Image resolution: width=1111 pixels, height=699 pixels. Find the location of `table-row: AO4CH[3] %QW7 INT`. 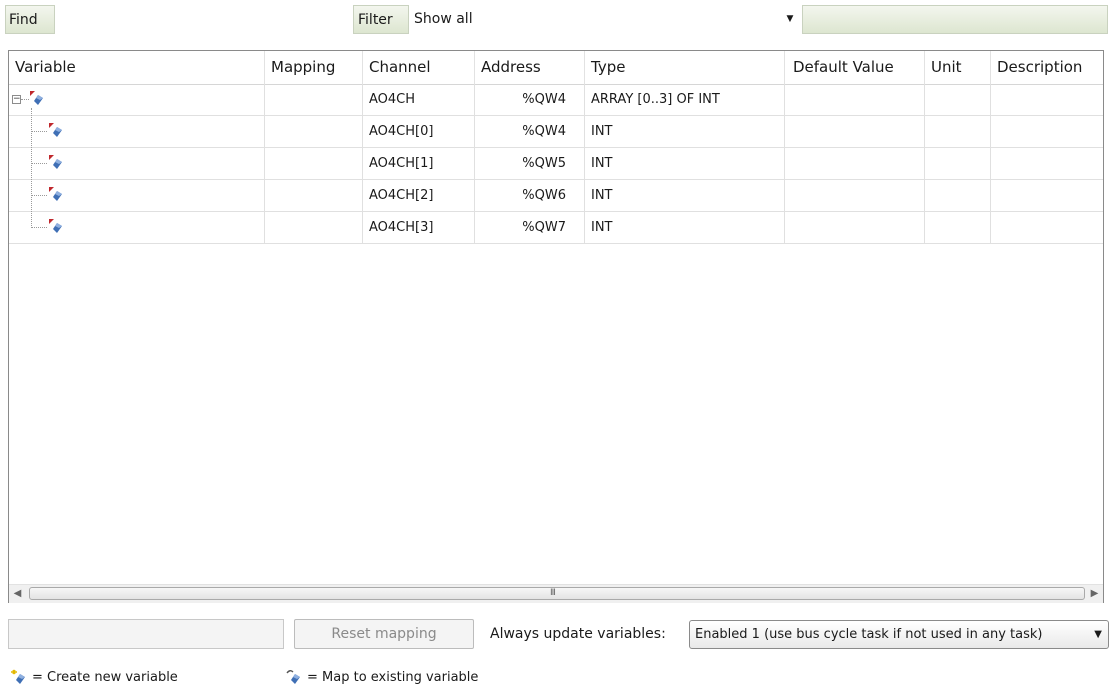

table-row: AO4CH[3] %QW7 INT is located at coordinates (556, 228).